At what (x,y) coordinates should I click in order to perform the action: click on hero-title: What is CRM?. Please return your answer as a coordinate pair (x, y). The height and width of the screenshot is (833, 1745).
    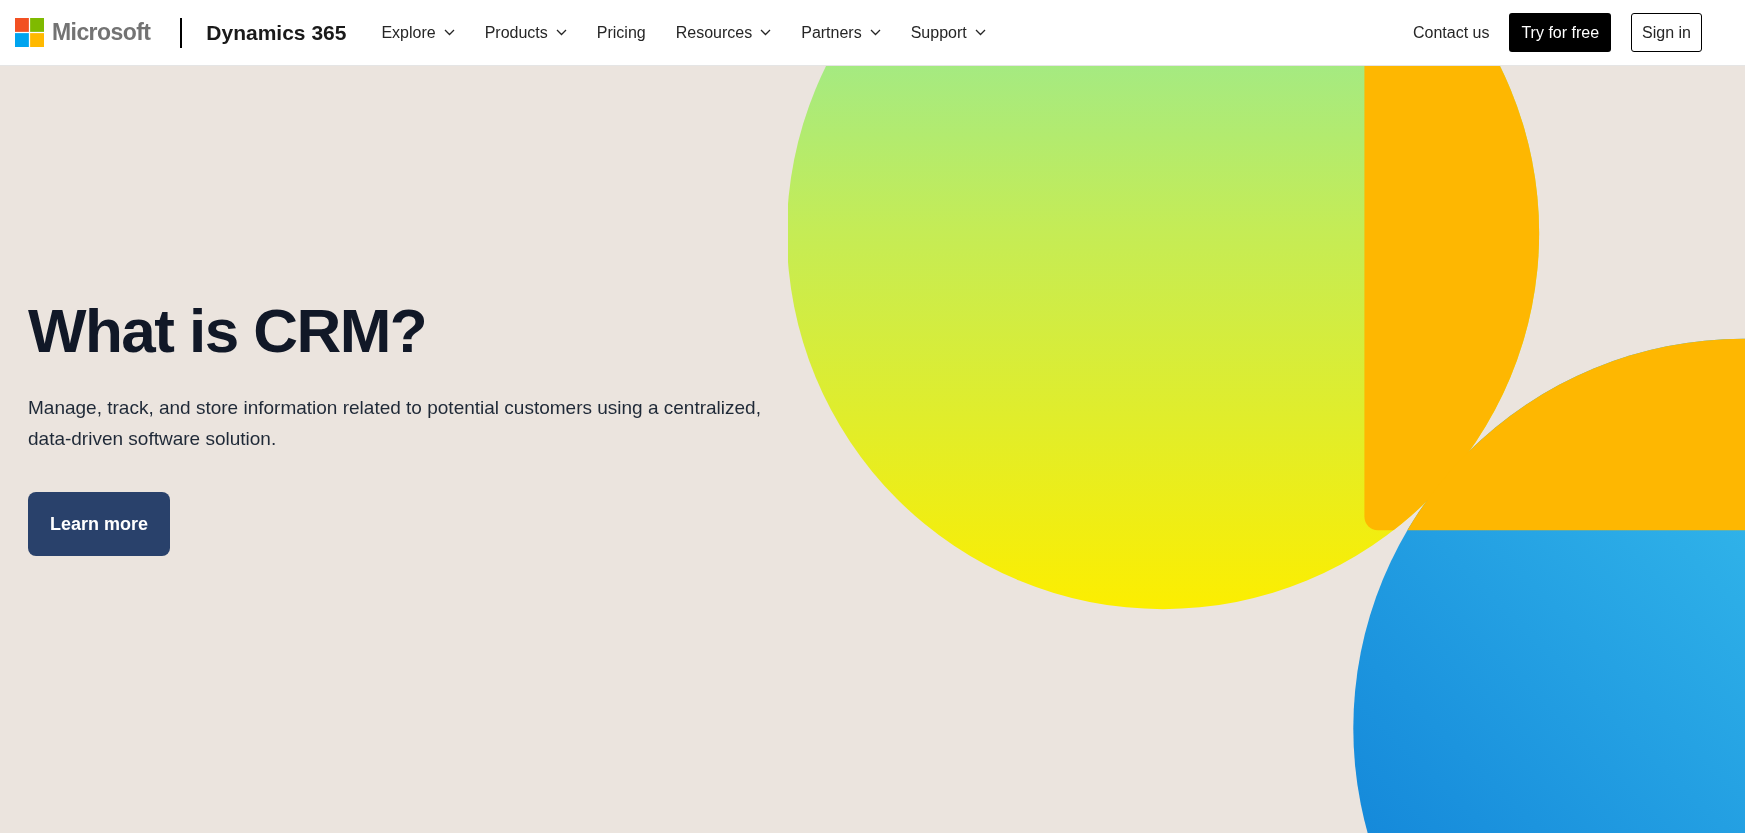
    Looking at the image, I should click on (228, 331).